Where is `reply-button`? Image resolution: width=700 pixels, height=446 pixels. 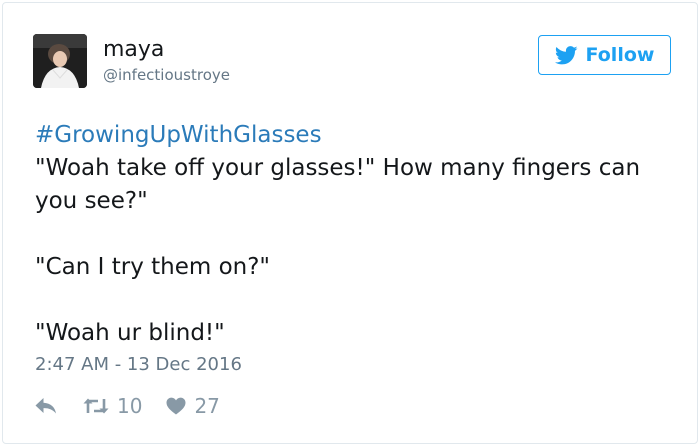 reply-button is located at coordinates (46, 406).